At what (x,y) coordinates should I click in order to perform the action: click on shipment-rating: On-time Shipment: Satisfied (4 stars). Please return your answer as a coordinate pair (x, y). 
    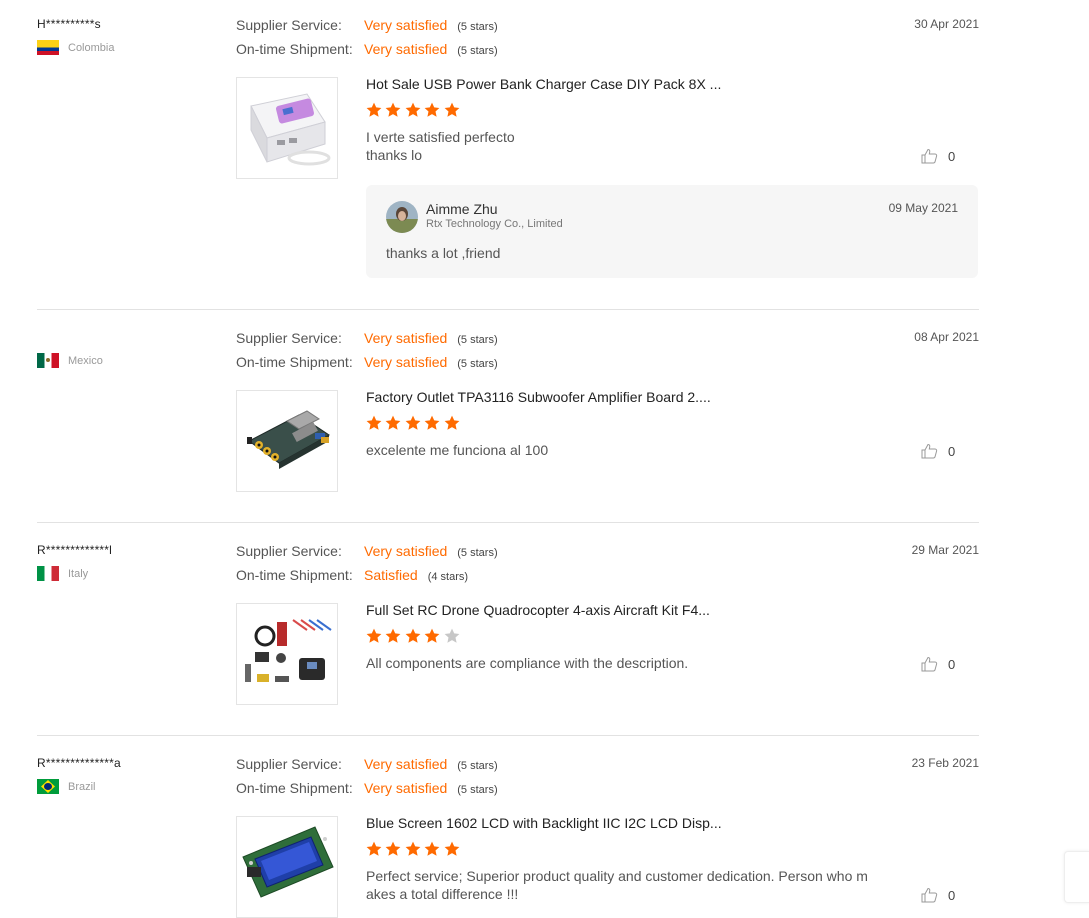
    Looking at the image, I should click on (352, 575).